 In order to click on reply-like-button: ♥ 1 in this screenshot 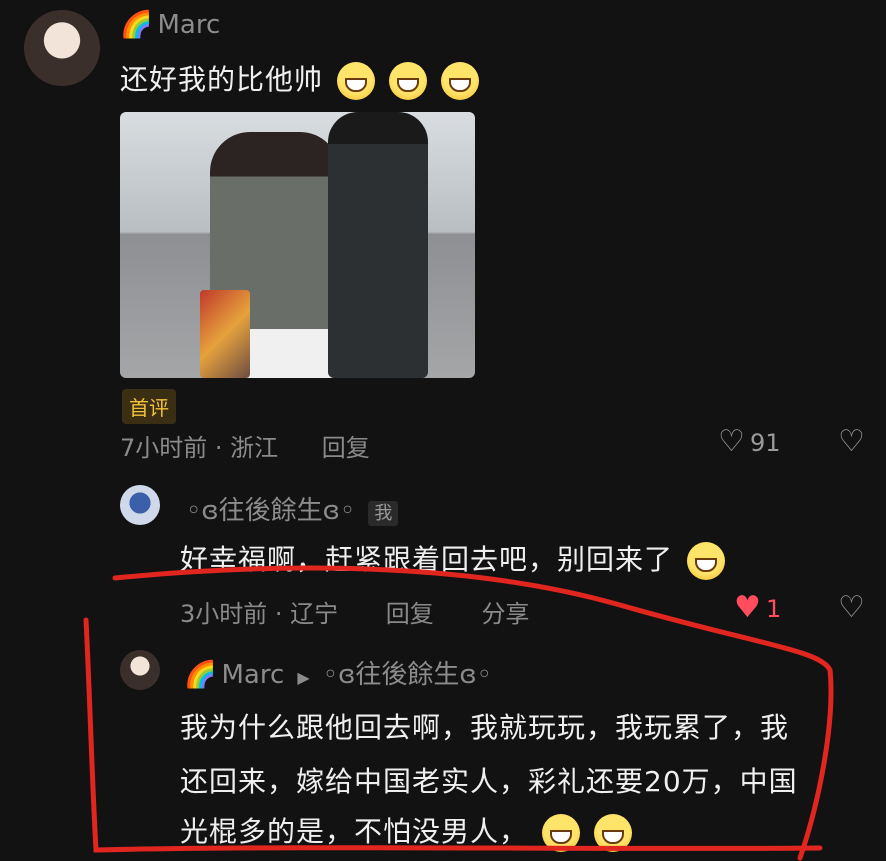, I will do `click(757, 607)`.